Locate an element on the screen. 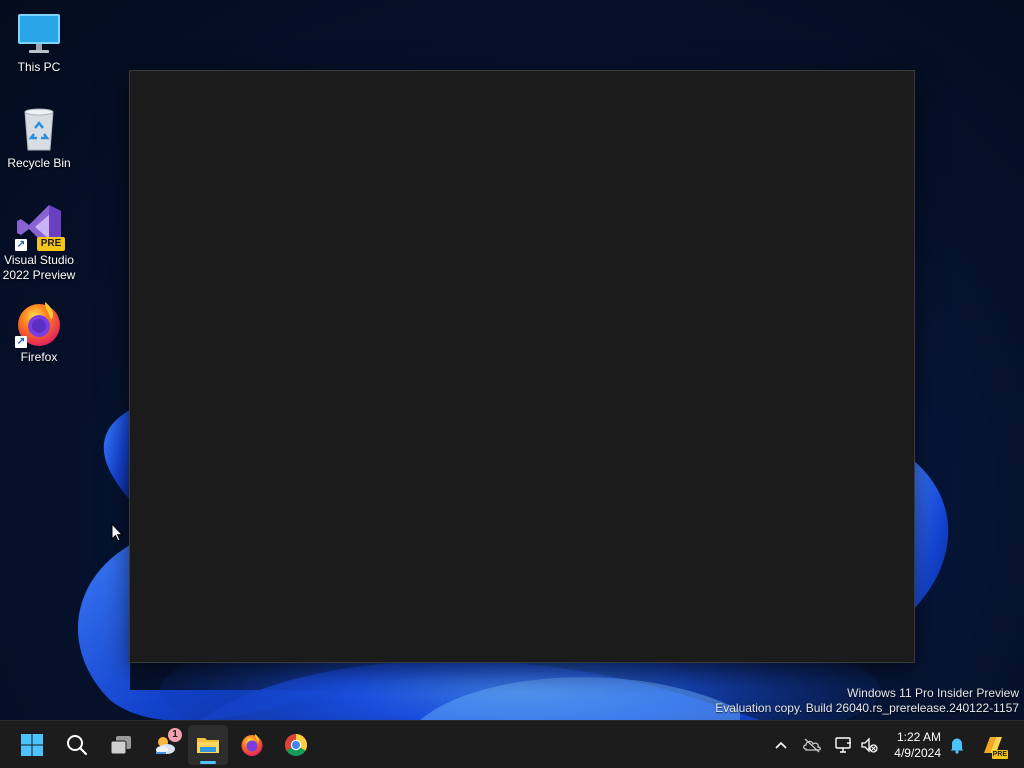  start-button is located at coordinates (32, 745).